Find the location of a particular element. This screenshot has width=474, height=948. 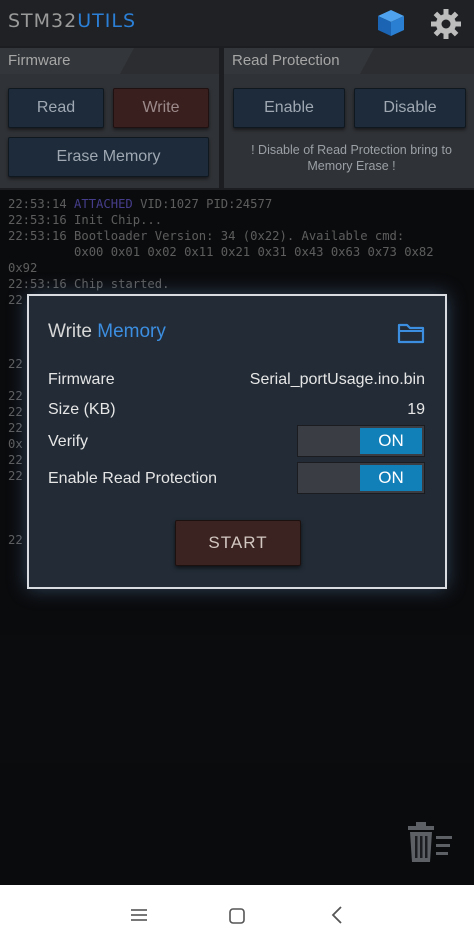

verify-toggle: ON is located at coordinates (361, 441).